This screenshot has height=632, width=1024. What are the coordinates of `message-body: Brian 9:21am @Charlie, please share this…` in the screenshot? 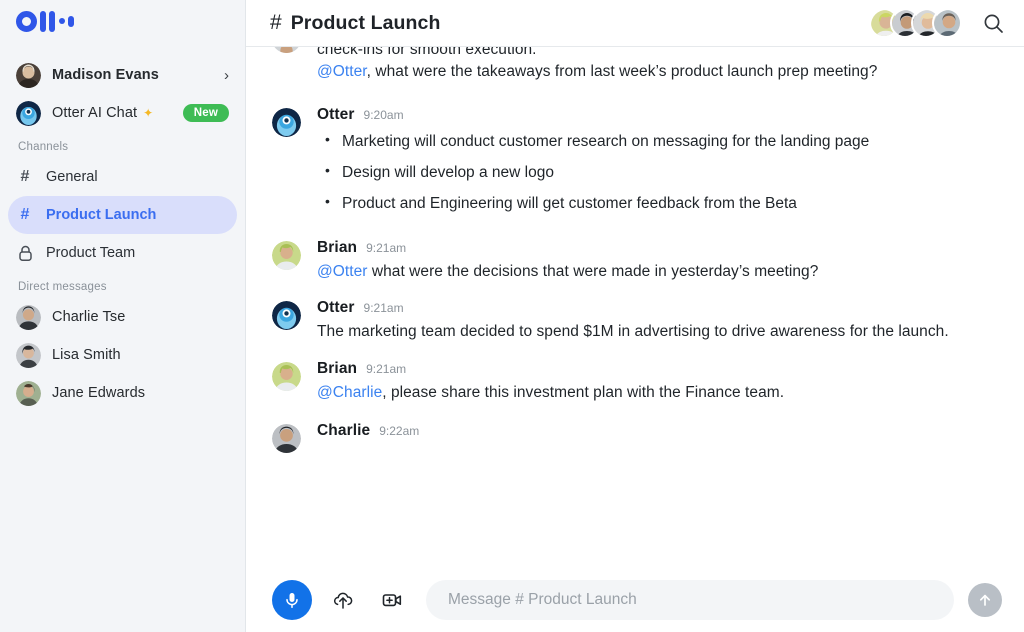 It's located at (657, 382).